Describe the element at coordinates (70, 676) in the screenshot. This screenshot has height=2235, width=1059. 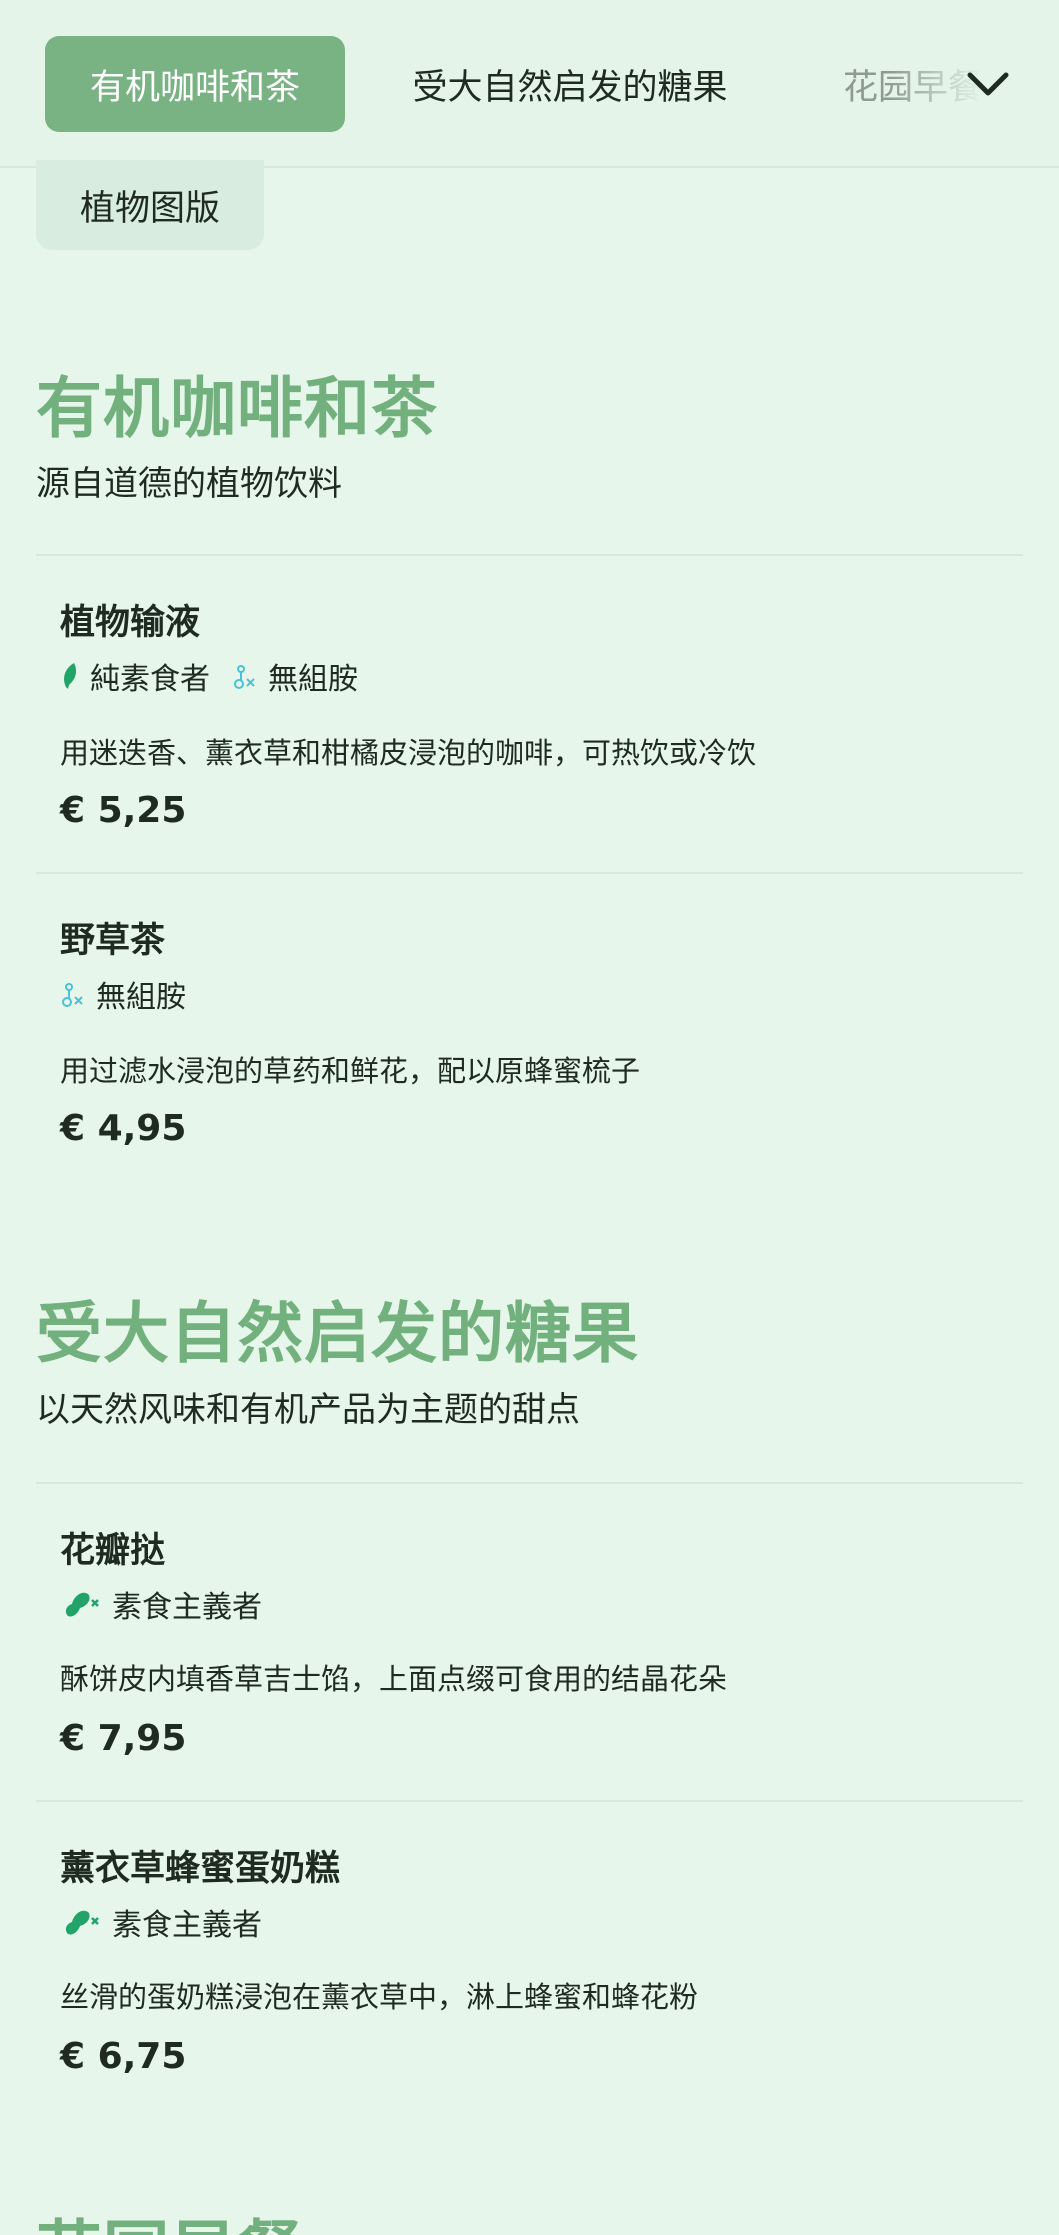
I see `leaf-icon` at that location.